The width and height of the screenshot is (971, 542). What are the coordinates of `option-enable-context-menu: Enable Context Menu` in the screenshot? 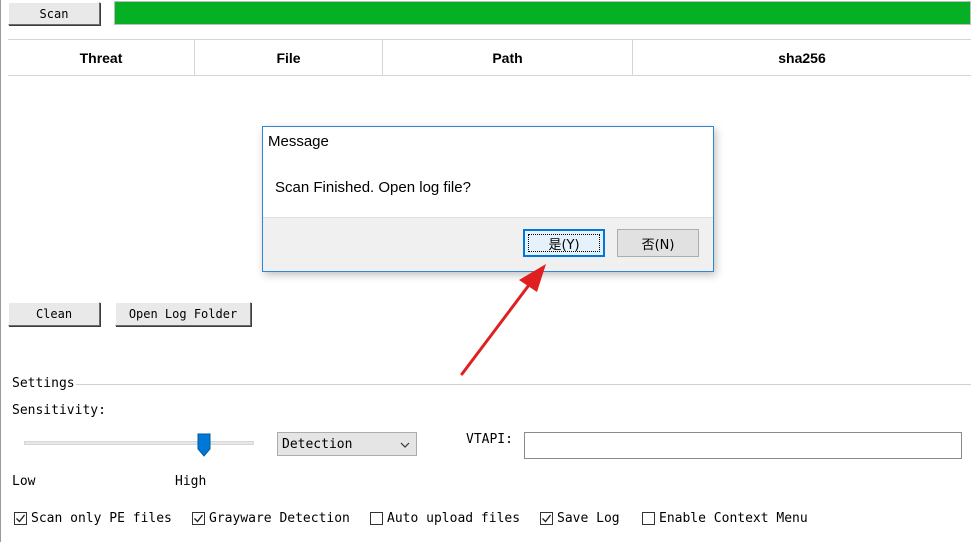 It's located at (725, 518).